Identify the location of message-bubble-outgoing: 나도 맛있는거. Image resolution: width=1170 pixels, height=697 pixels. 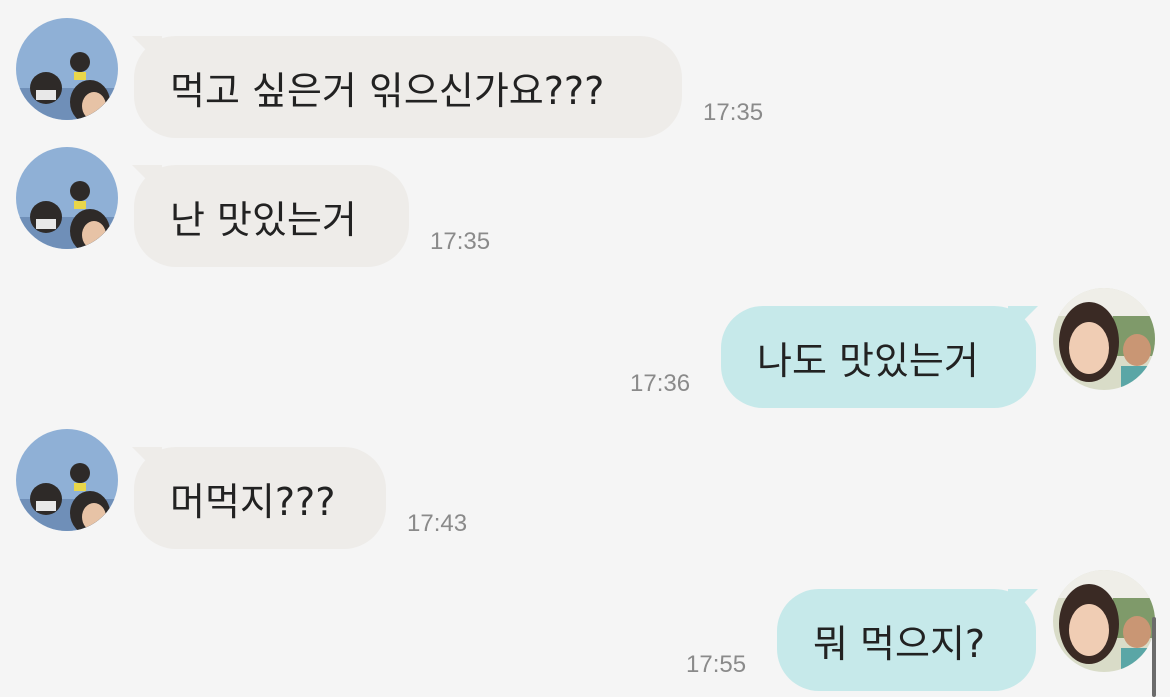
(879, 357).